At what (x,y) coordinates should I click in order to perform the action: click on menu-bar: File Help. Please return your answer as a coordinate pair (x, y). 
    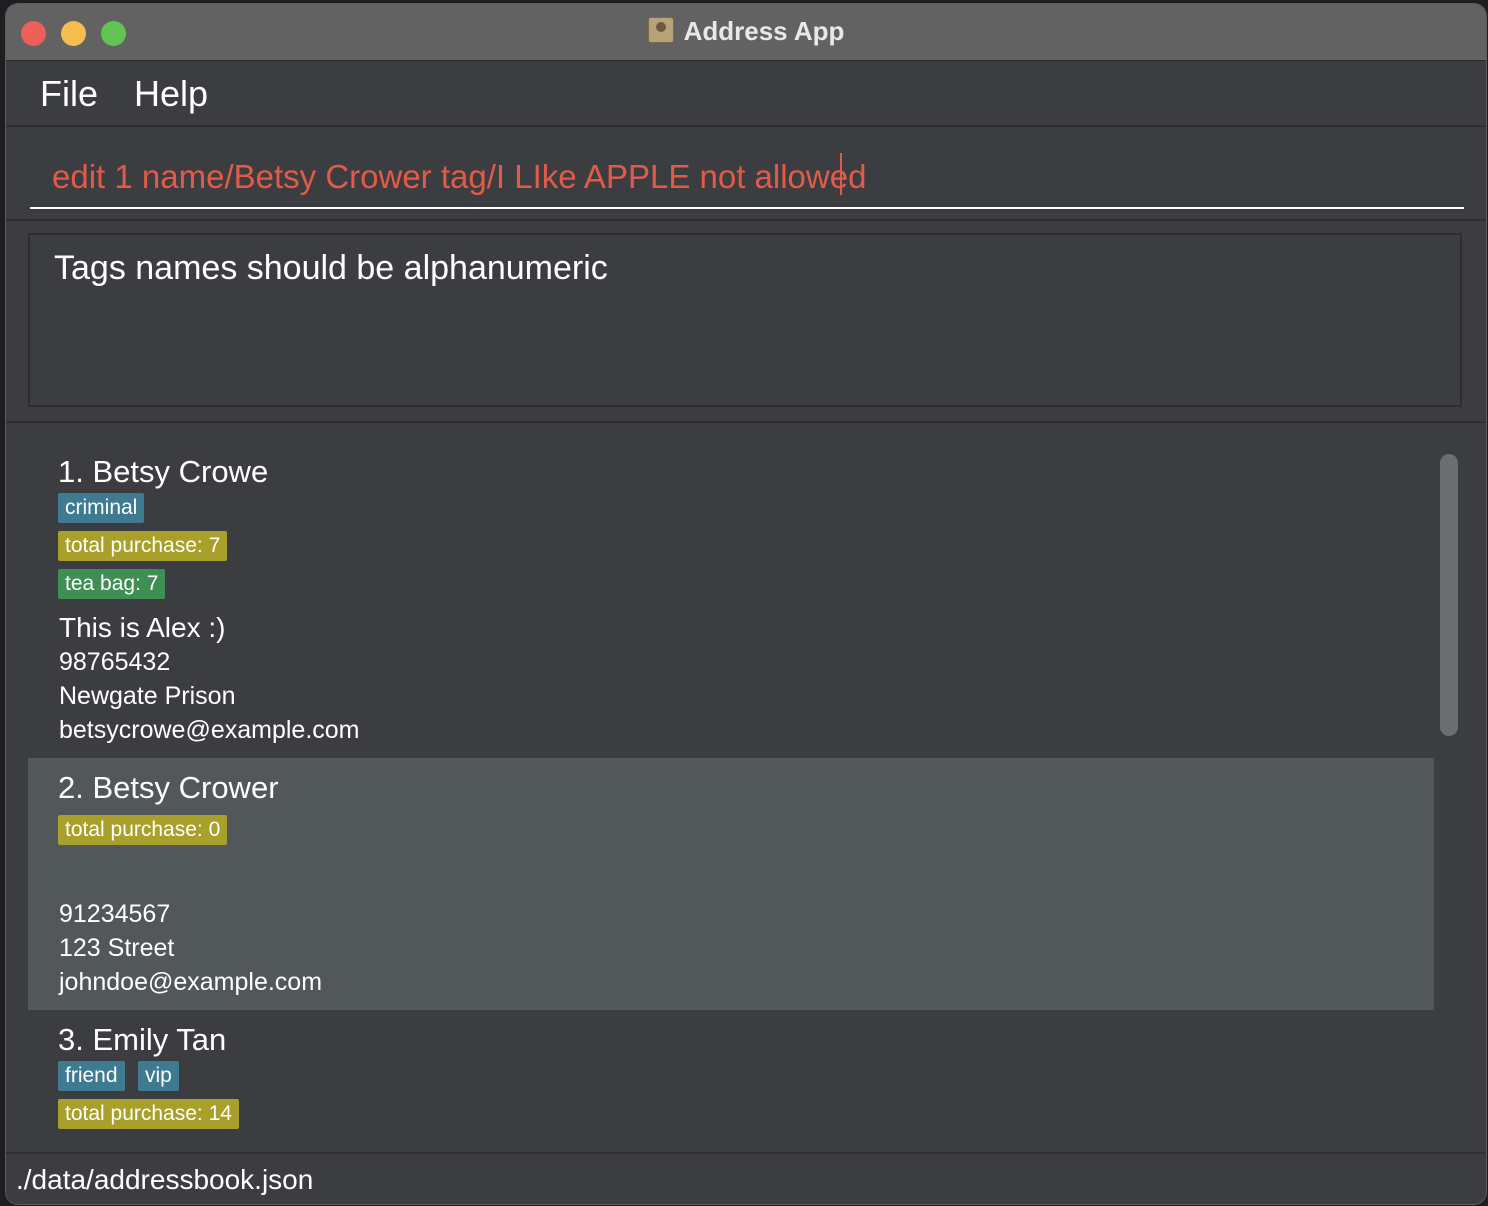
    Looking at the image, I should click on (746, 94).